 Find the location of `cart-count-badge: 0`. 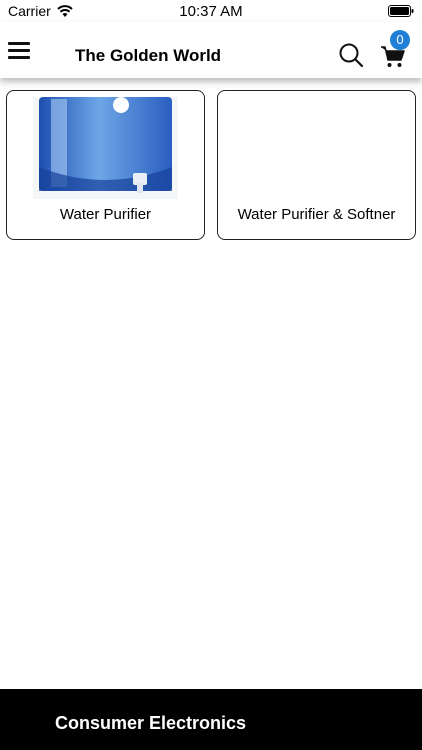

cart-count-badge: 0 is located at coordinates (400, 40).